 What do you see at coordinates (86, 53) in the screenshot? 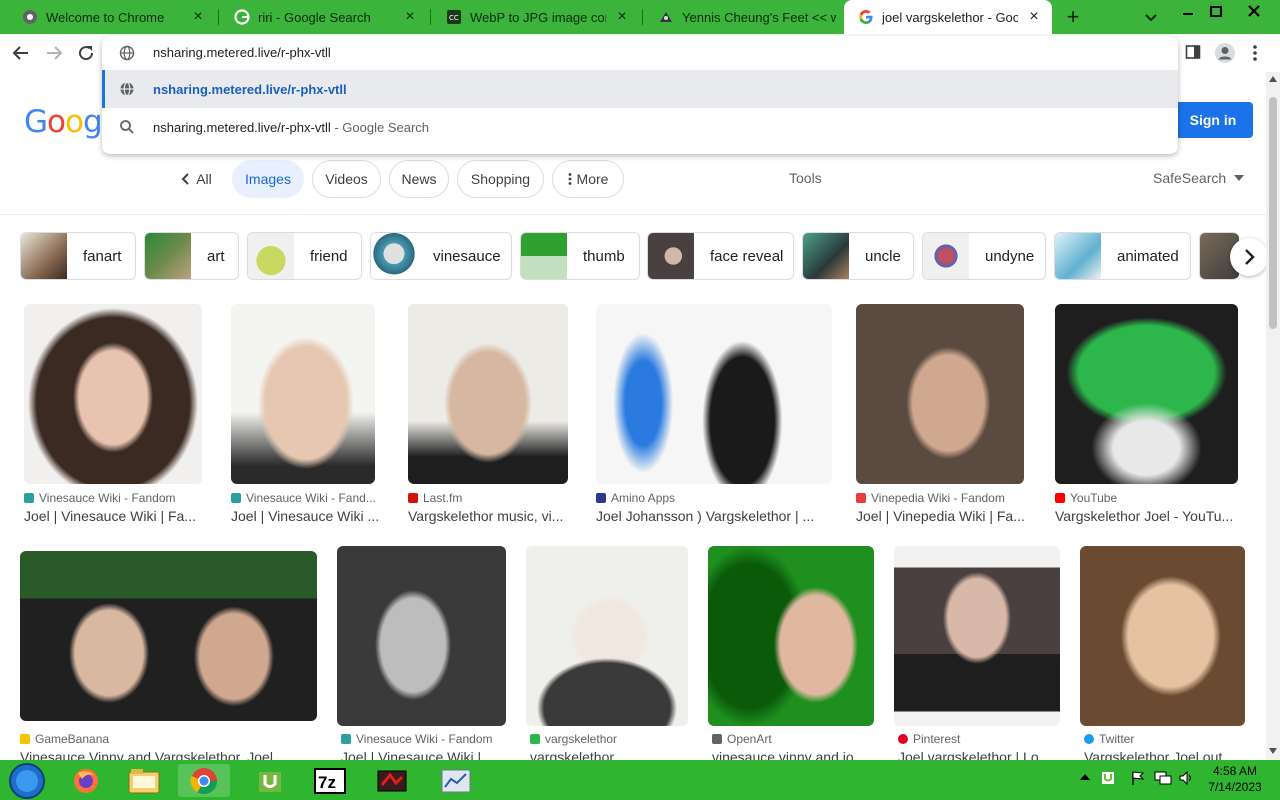
I see `reload-button` at bounding box center [86, 53].